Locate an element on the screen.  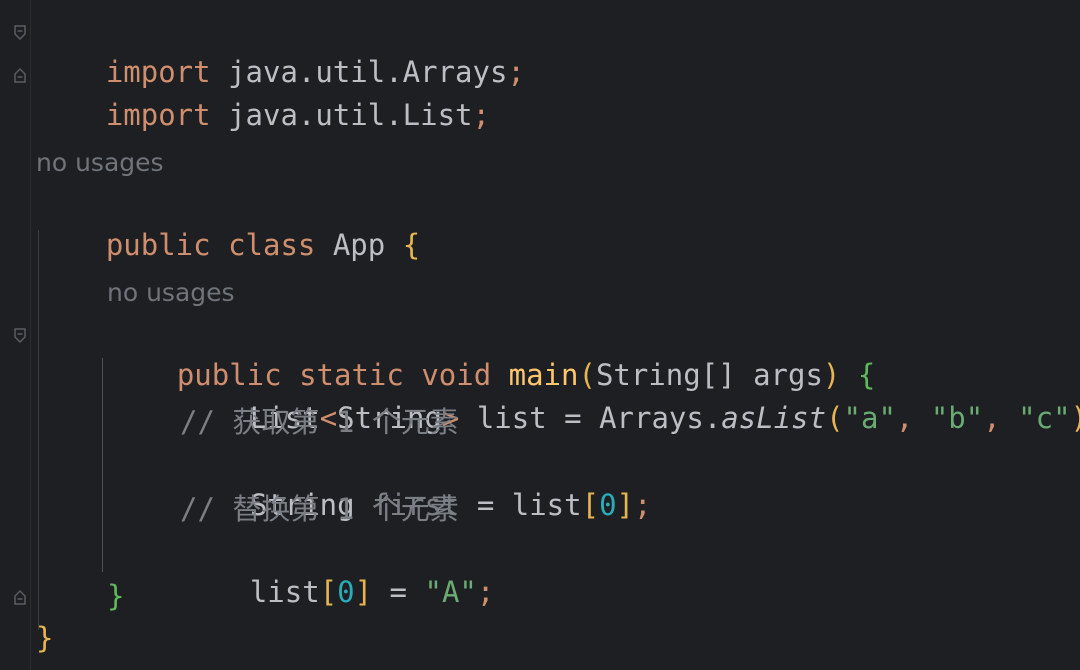
string-literal: "a" is located at coordinates (869, 418).